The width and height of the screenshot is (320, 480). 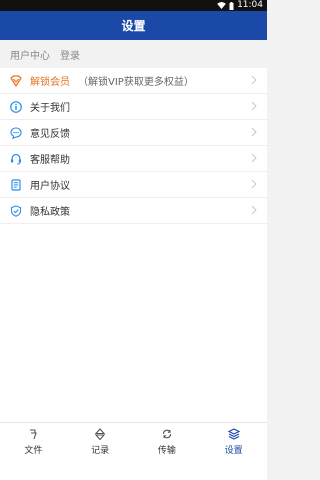 What do you see at coordinates (50, 212) in the screenshot?
I see `menu-item-label: 隐私政策` at bounding box center [50, 212].